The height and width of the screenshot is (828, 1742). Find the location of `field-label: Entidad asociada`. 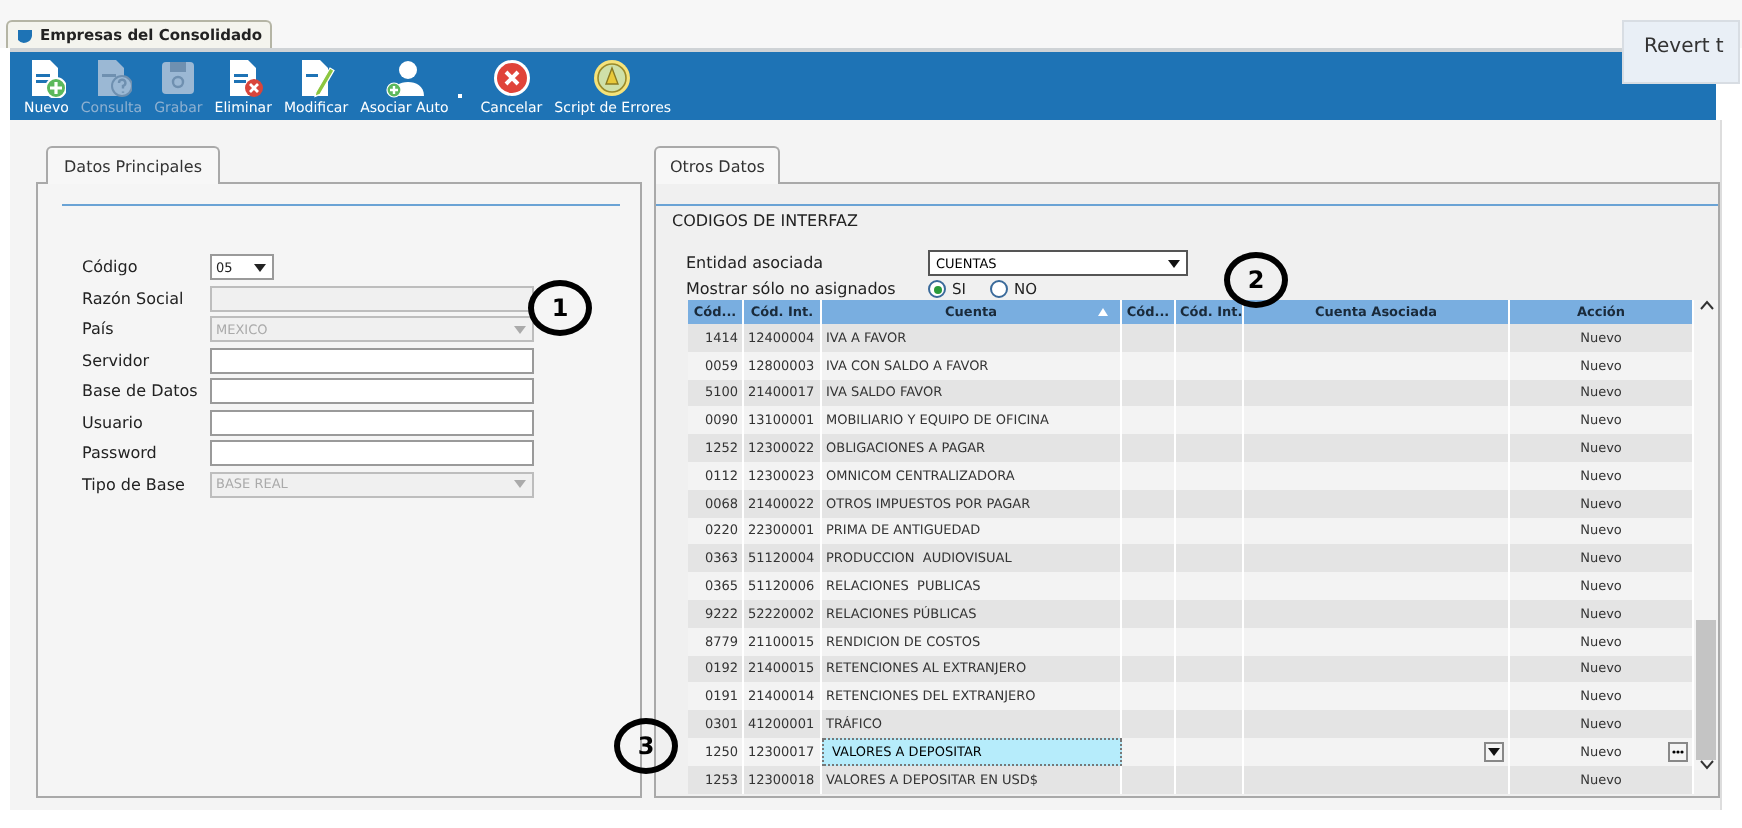

field-label: Entidad asociada is located at coordinates (756, 263).